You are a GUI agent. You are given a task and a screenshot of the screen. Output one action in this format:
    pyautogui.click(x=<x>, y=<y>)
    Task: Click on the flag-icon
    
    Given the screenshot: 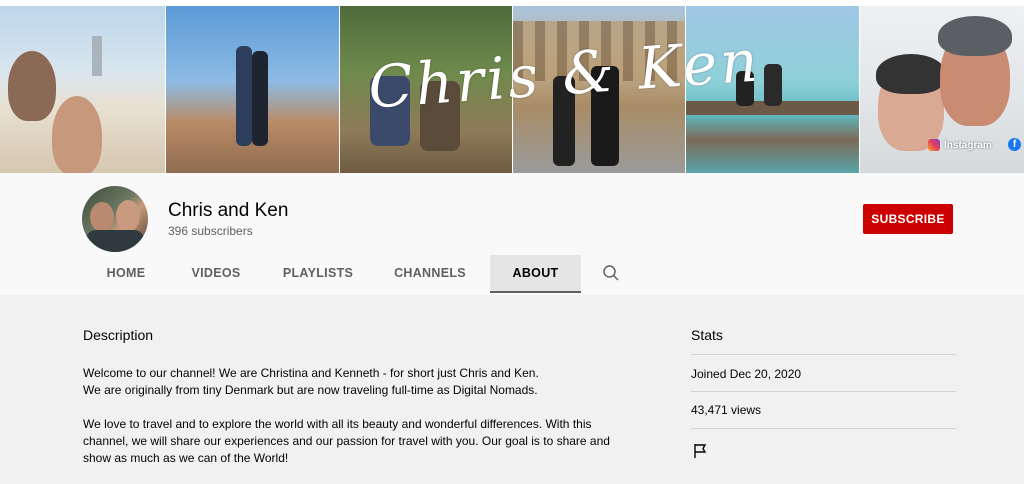 What is the action you would take?
    pyautogui.click(x=701, y=453)
    